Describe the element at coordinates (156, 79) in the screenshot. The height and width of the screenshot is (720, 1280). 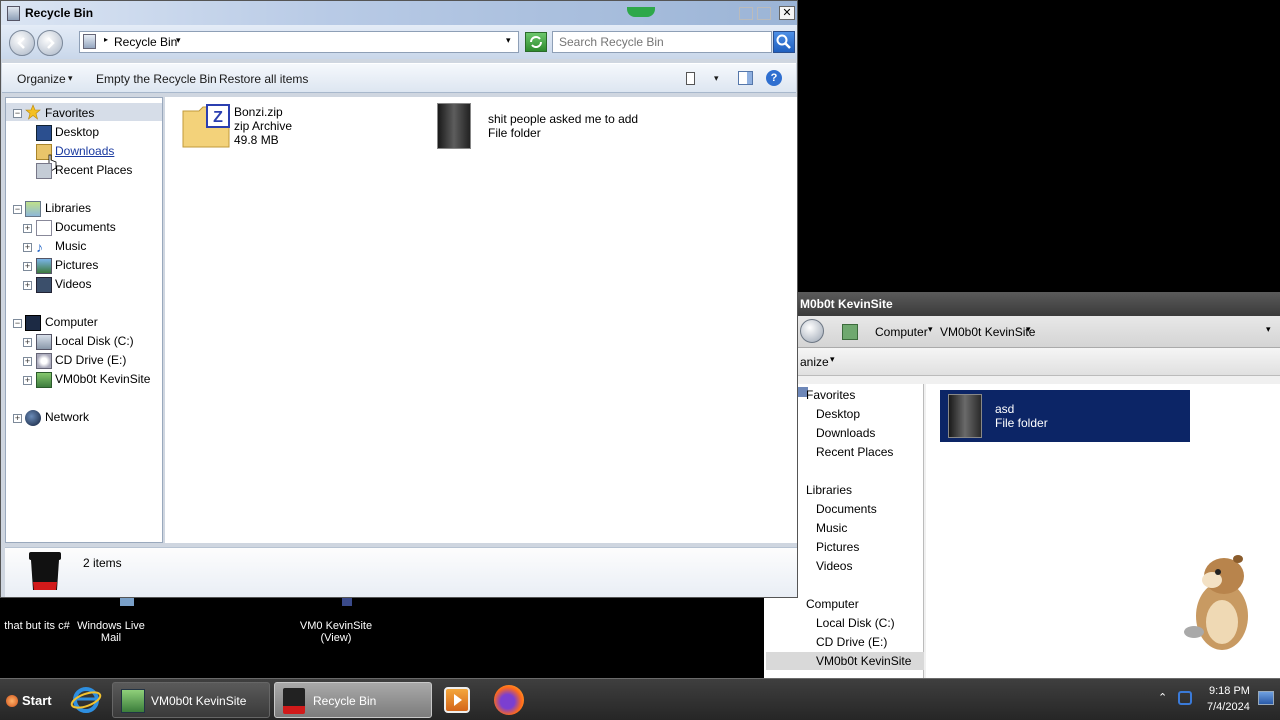
I see `empty-recycle-bin-button: Empty the Recycle Bin` at that location.